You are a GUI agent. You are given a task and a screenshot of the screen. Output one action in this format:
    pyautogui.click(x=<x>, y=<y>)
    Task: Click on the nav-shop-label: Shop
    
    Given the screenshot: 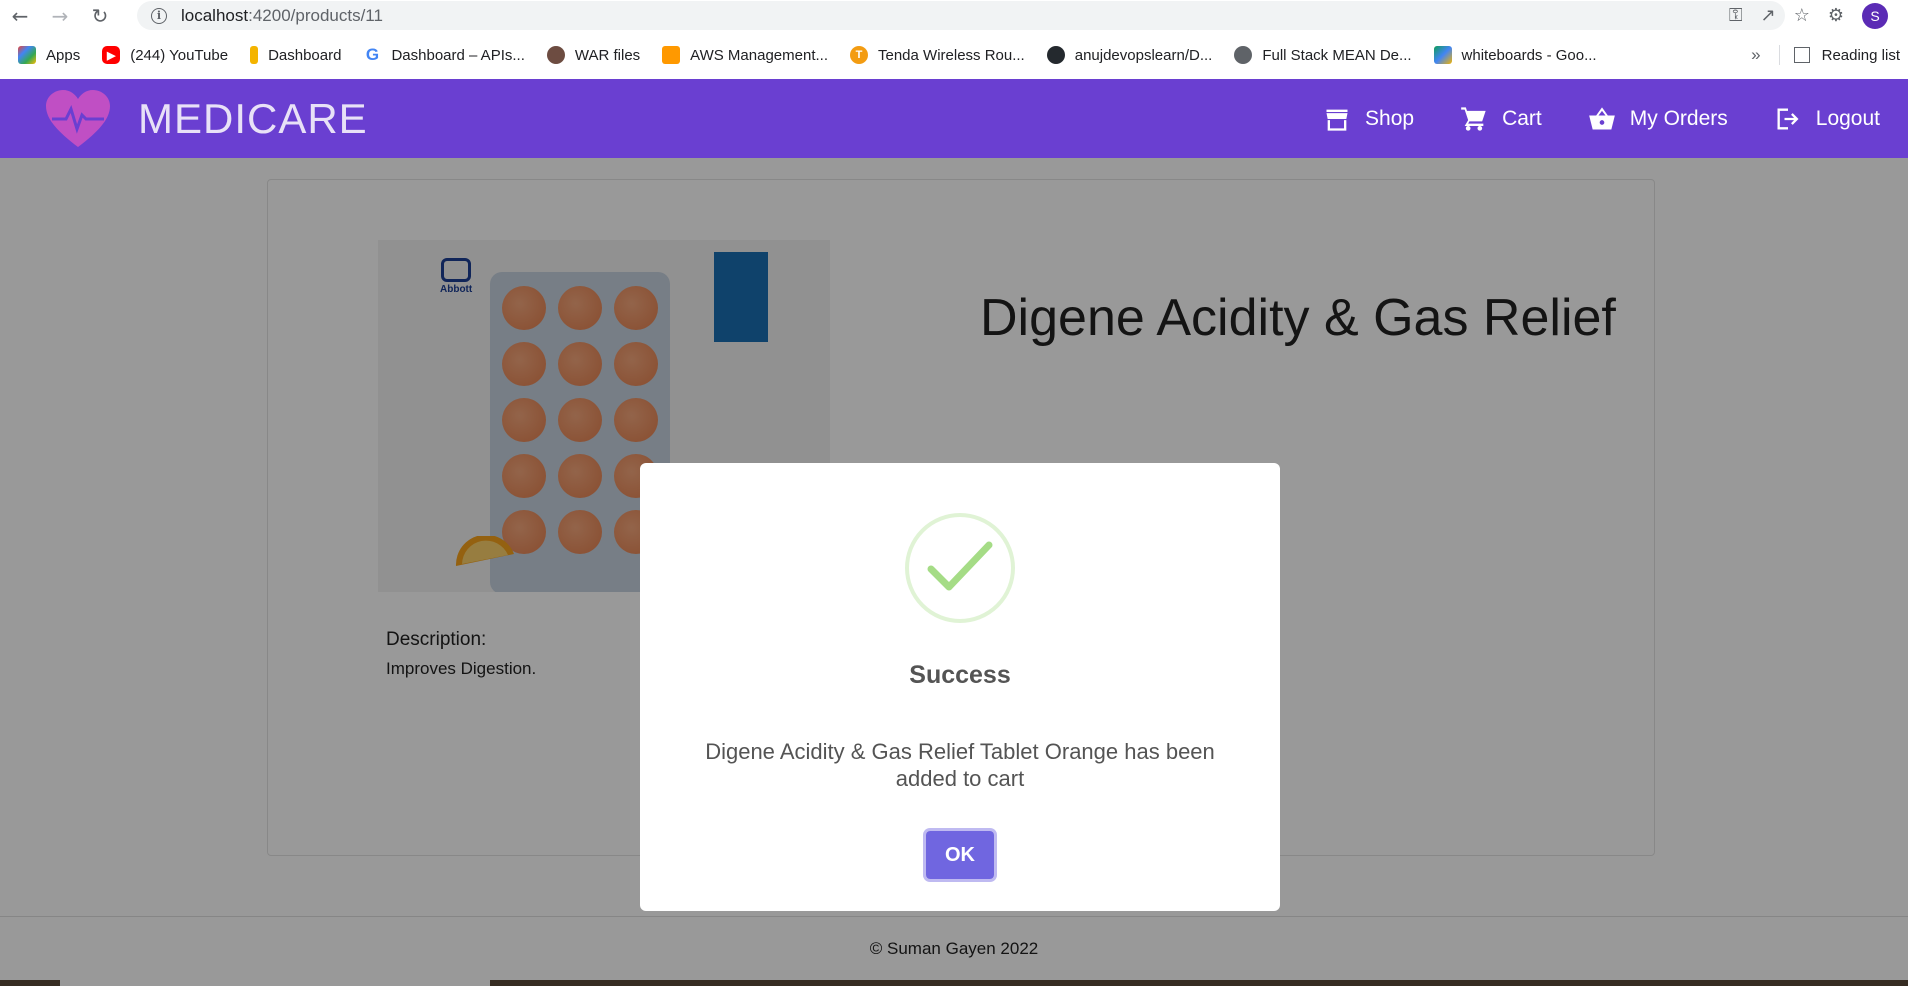 What is the action you would take?
    pyautogui.click(x=1390, y=118)
    